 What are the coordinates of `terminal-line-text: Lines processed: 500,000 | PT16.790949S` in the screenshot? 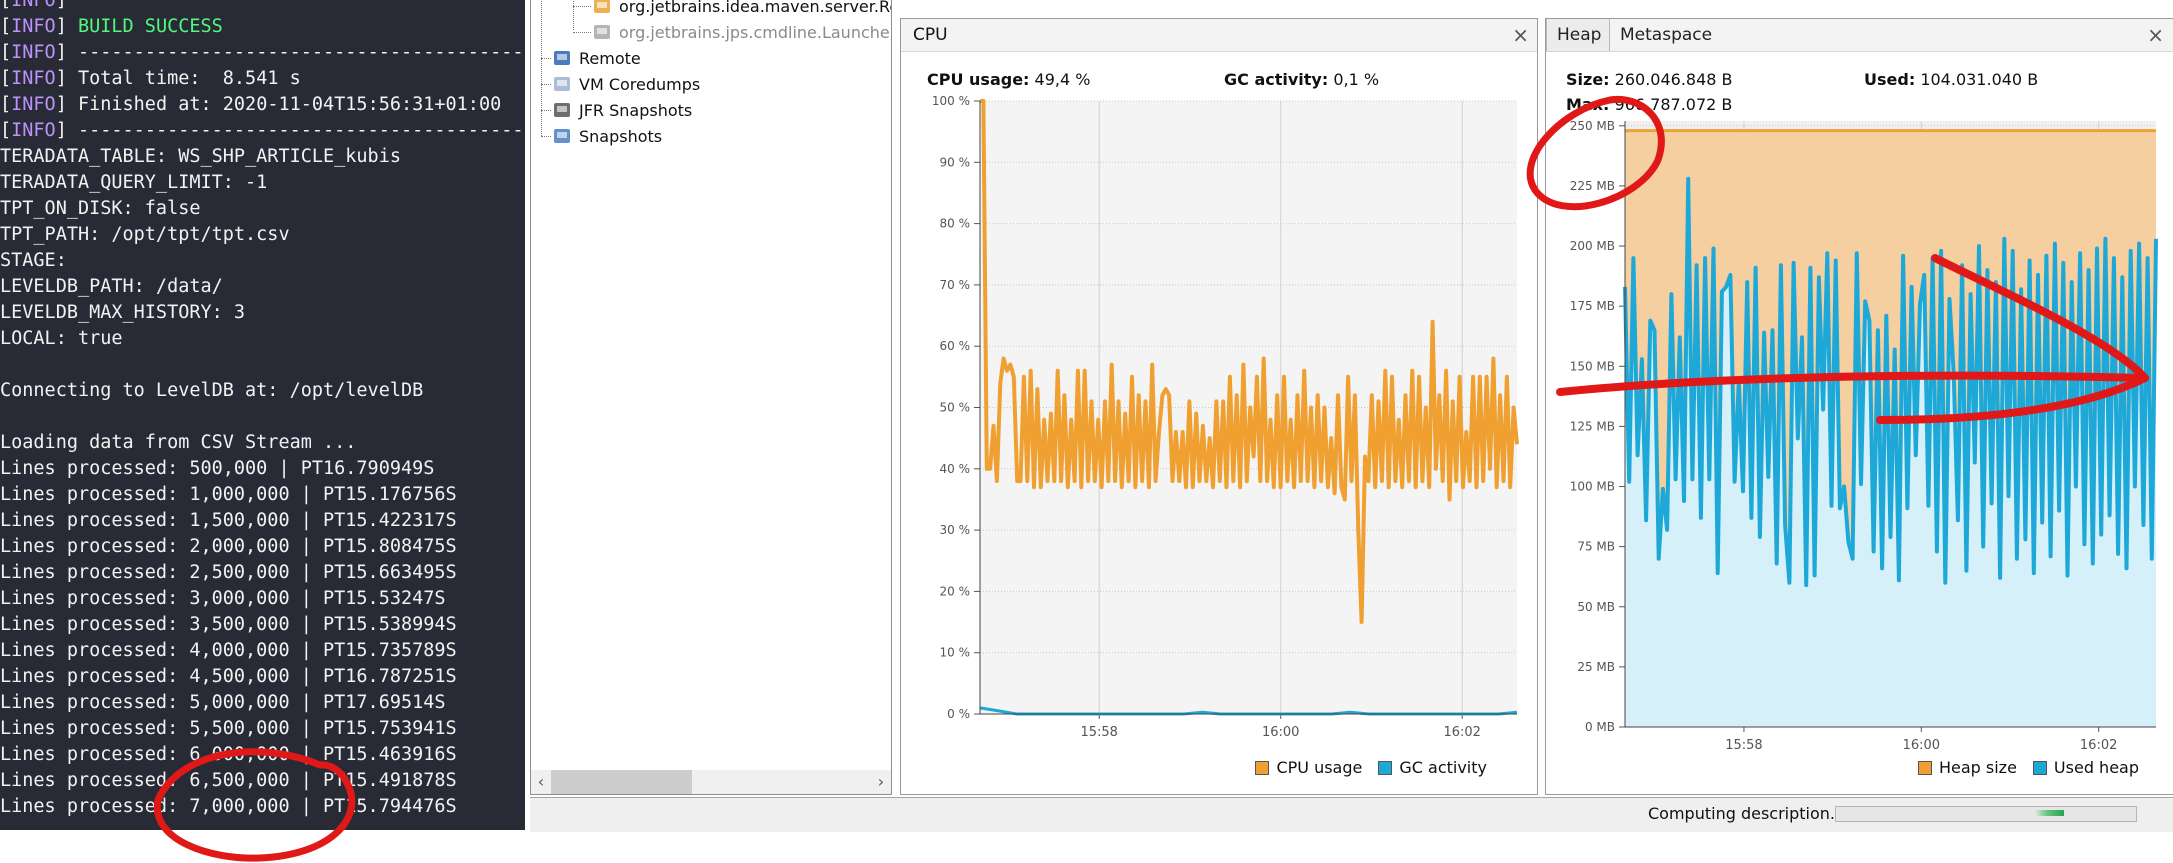 It's located at (217, 468).